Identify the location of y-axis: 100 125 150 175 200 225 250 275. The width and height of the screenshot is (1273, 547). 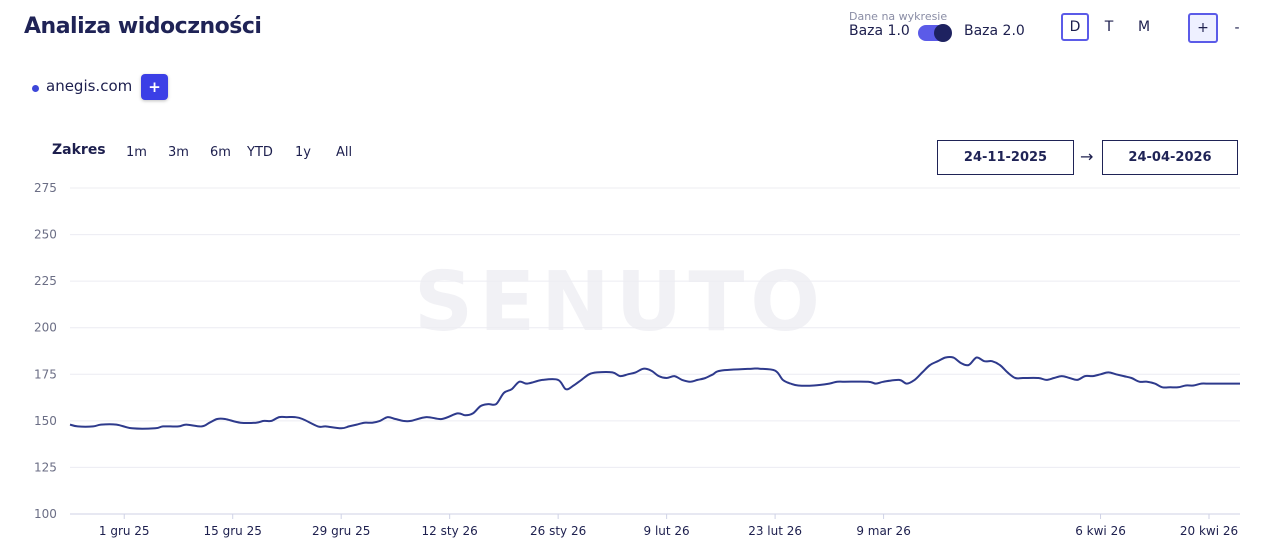
(45, 351).